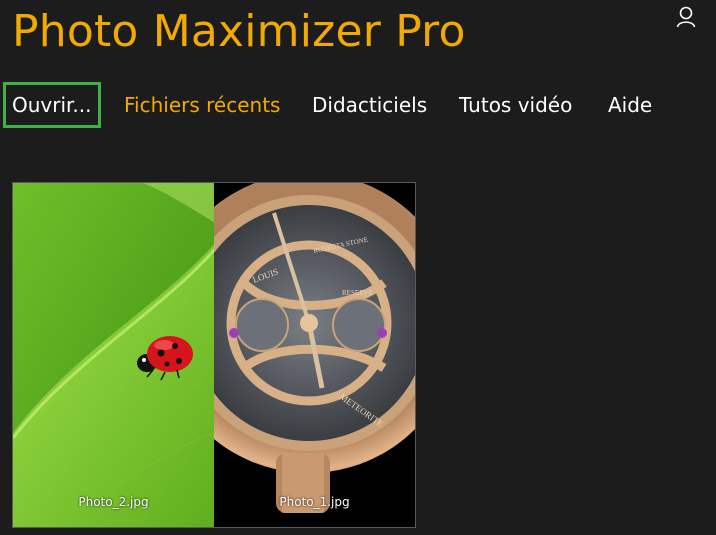 This screenshot has height=535, width=716. I want to click on dial-text-reserve: RESERVE, so click(357, 293).